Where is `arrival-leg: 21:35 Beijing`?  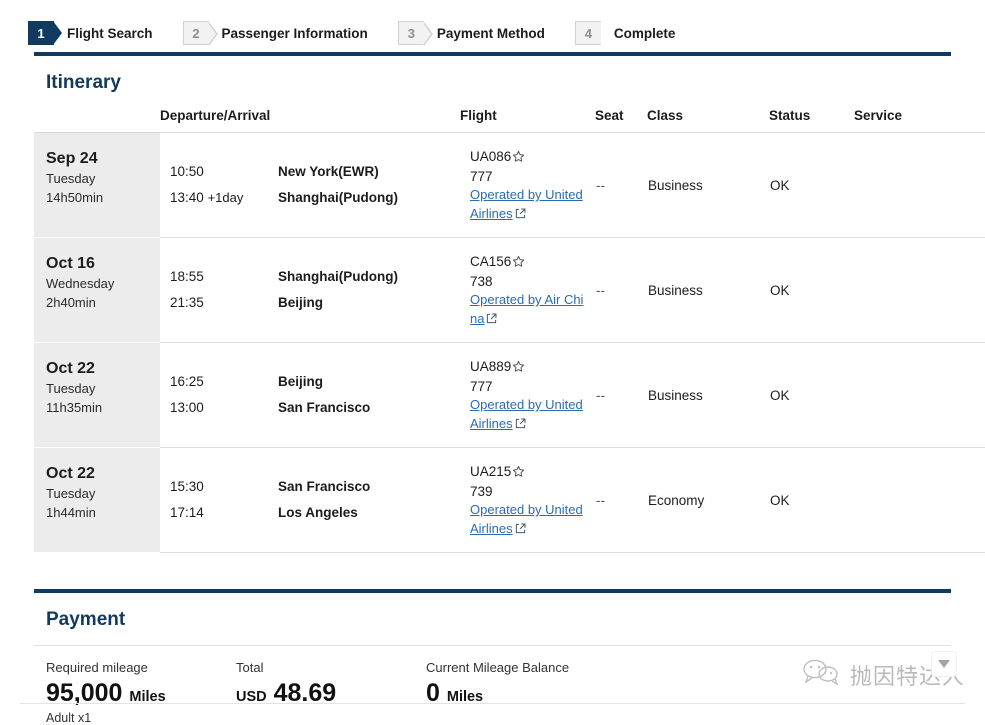
arrival-leg: 21:35 Beijing is located at coordinates (315, 303).